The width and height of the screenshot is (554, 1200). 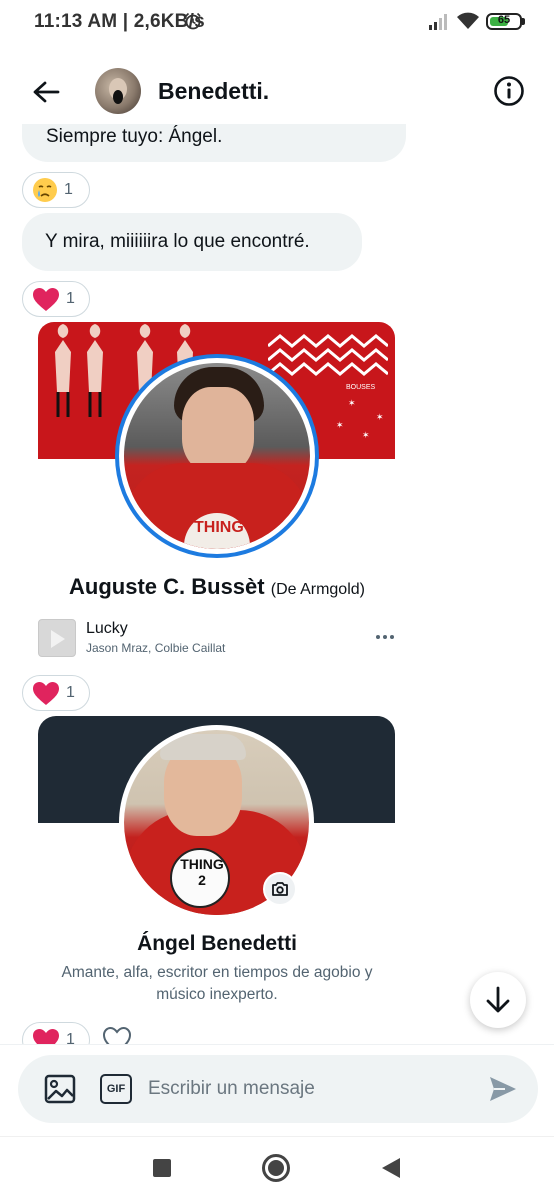 What do you see at coordinates (117, 1035) in the screenshot?
I see `add-reaction-heart-icon` at bounding box center [117, 1035].